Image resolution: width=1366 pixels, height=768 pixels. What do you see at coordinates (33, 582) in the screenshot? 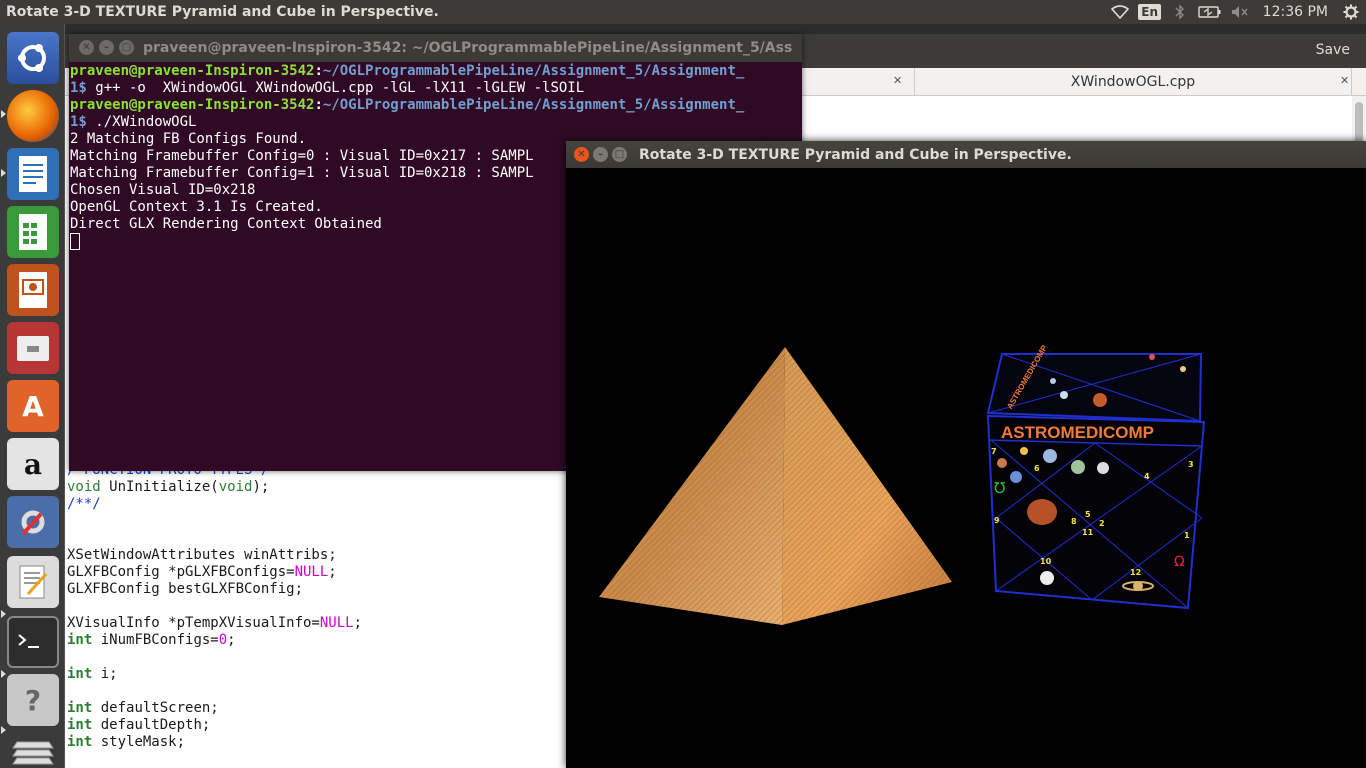
I see `text-editor-icon` at bounding box center [33, 582].